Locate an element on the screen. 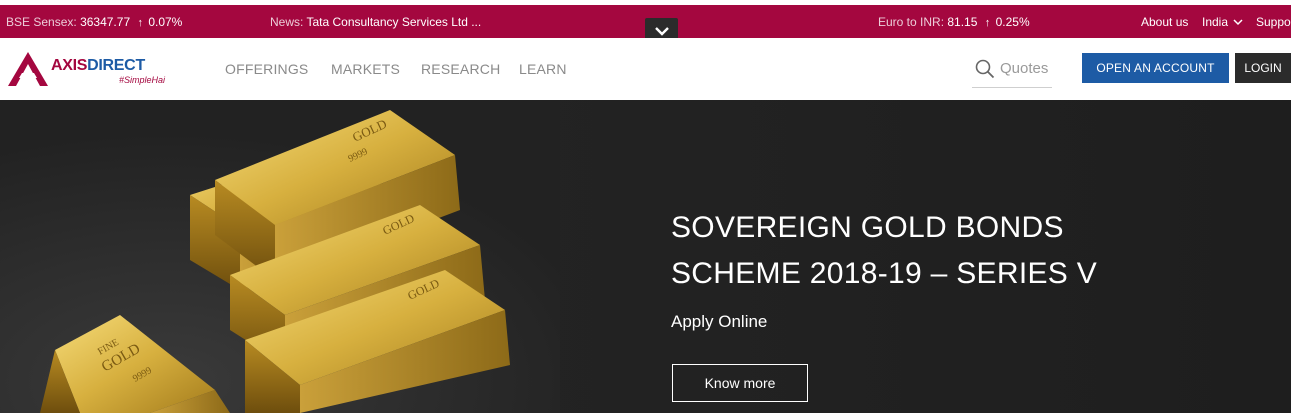 This screenshot has height=413, width=1291. country-label: India is located at coordinates (1215, 22).